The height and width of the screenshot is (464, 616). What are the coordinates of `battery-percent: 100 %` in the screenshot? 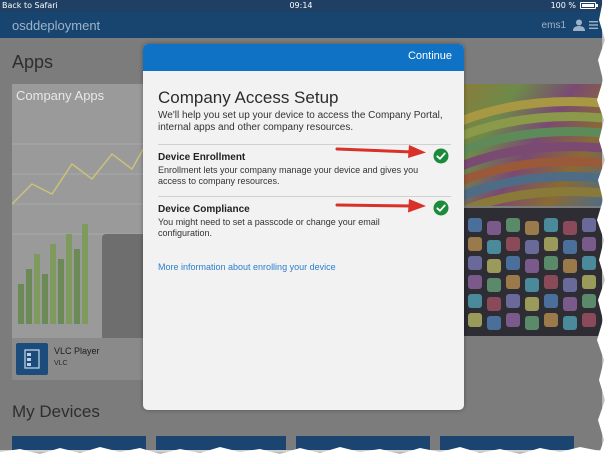 It's located at (563, 5).